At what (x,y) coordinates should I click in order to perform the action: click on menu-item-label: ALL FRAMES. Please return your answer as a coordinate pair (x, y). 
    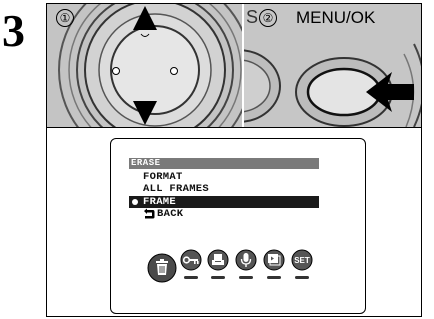
    Looking at the image, I should click on (176, 189).